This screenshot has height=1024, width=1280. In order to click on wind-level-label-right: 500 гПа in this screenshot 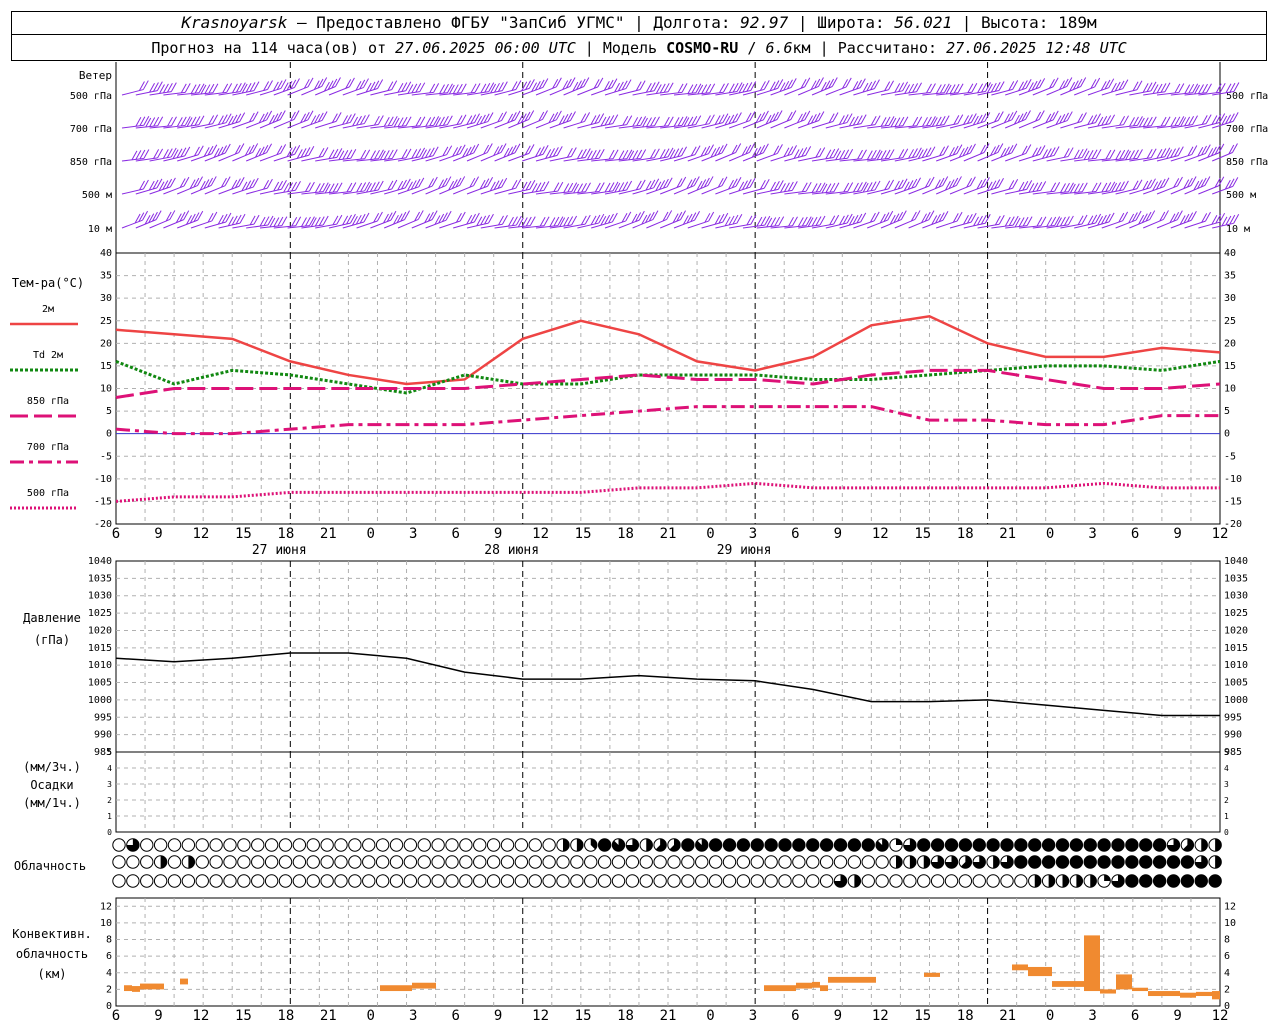, I will do `click(1247, 96)`.